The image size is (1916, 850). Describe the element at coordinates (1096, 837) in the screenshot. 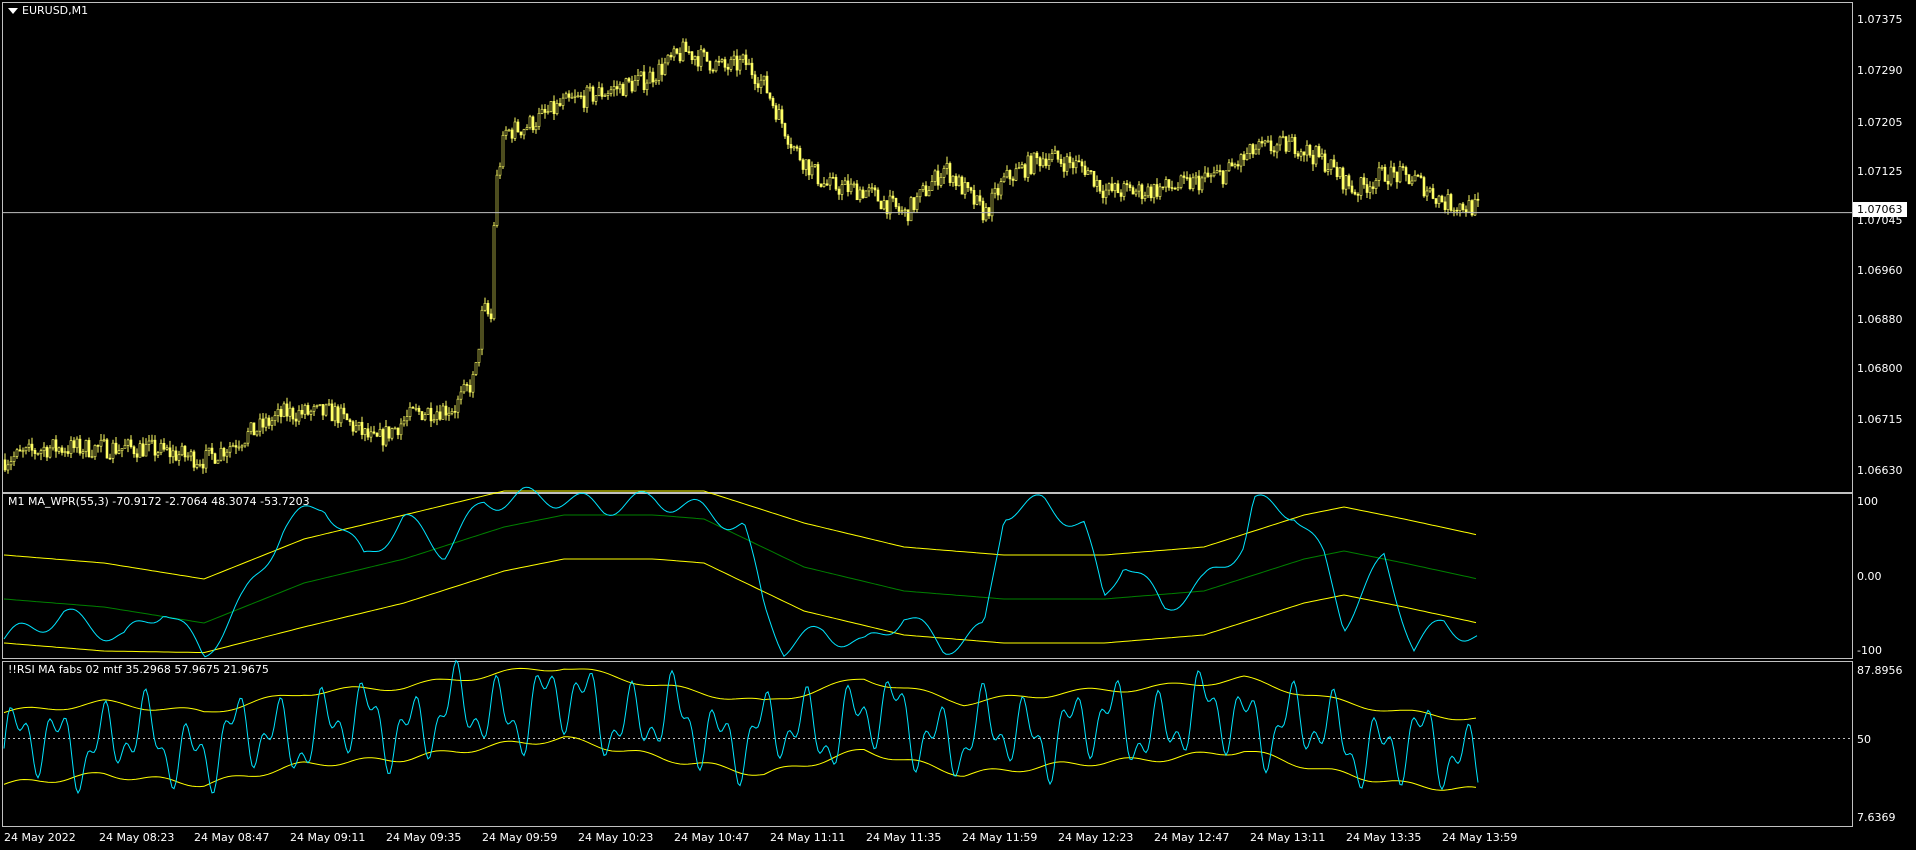

I see `time-axis-label: 24 May 12:23` at that location.